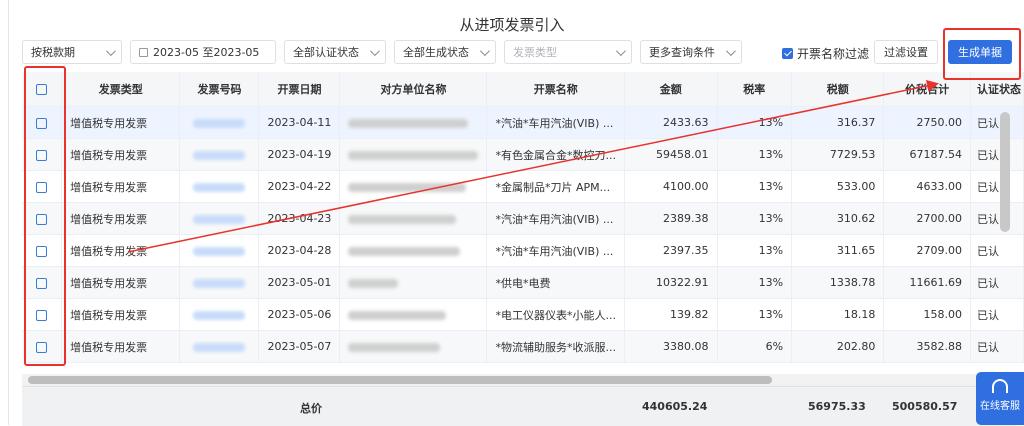  I want to click on annotation-box-checkboxes, so click(45, 216).